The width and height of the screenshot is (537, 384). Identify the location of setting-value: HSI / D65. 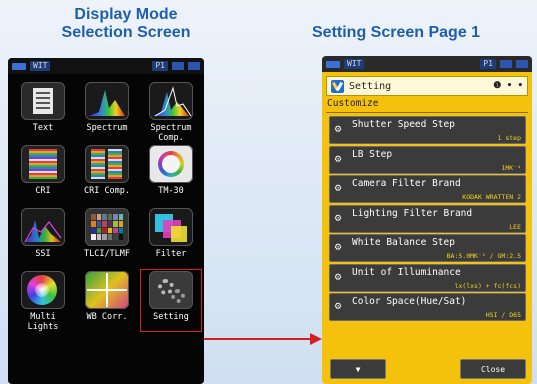
(503, 315).